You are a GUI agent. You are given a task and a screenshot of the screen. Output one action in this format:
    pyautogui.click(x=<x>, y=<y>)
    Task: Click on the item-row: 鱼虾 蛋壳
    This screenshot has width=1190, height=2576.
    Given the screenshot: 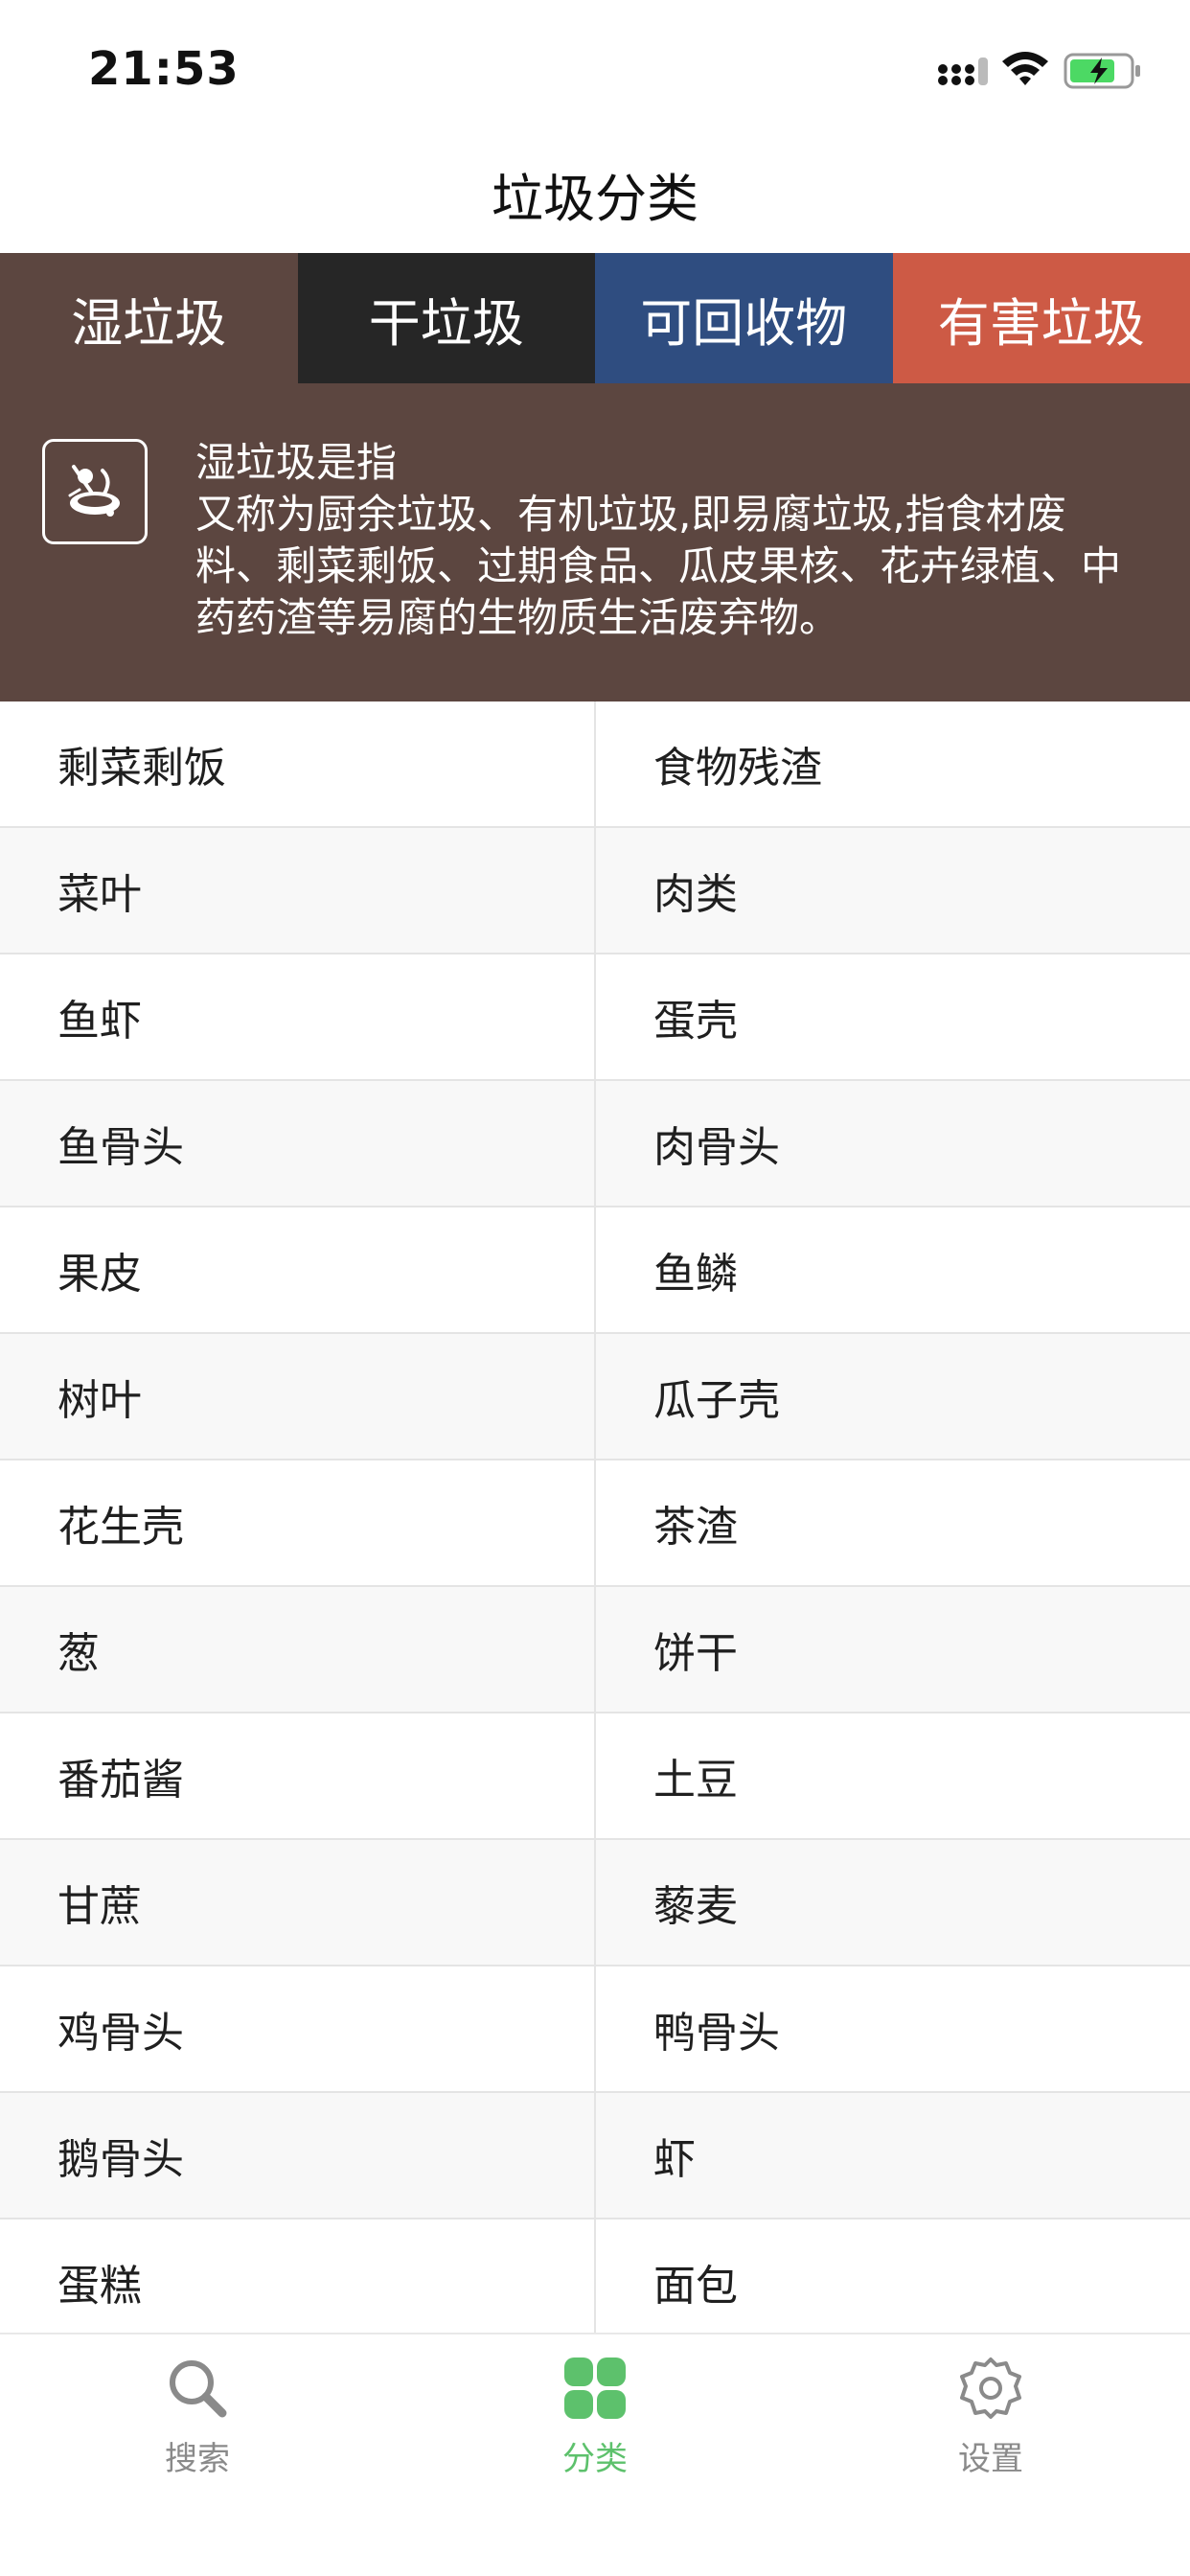 What is the action you would take?
    pyautogui.click(x=595, y=1017)
    